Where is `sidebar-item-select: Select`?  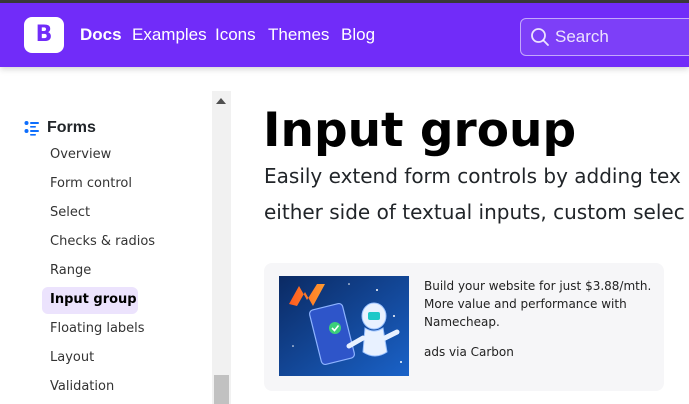 sidebar-item-select: Select is located at coordinates (70, 213).